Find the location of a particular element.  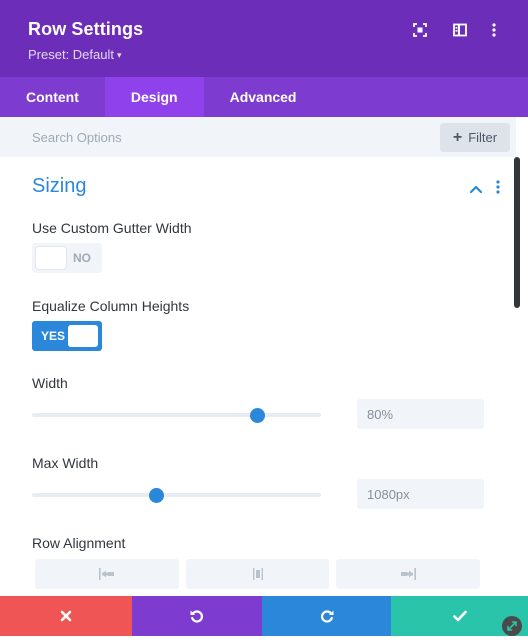

equalize-heights-toggle: YES is located at coordinates (67, 336).